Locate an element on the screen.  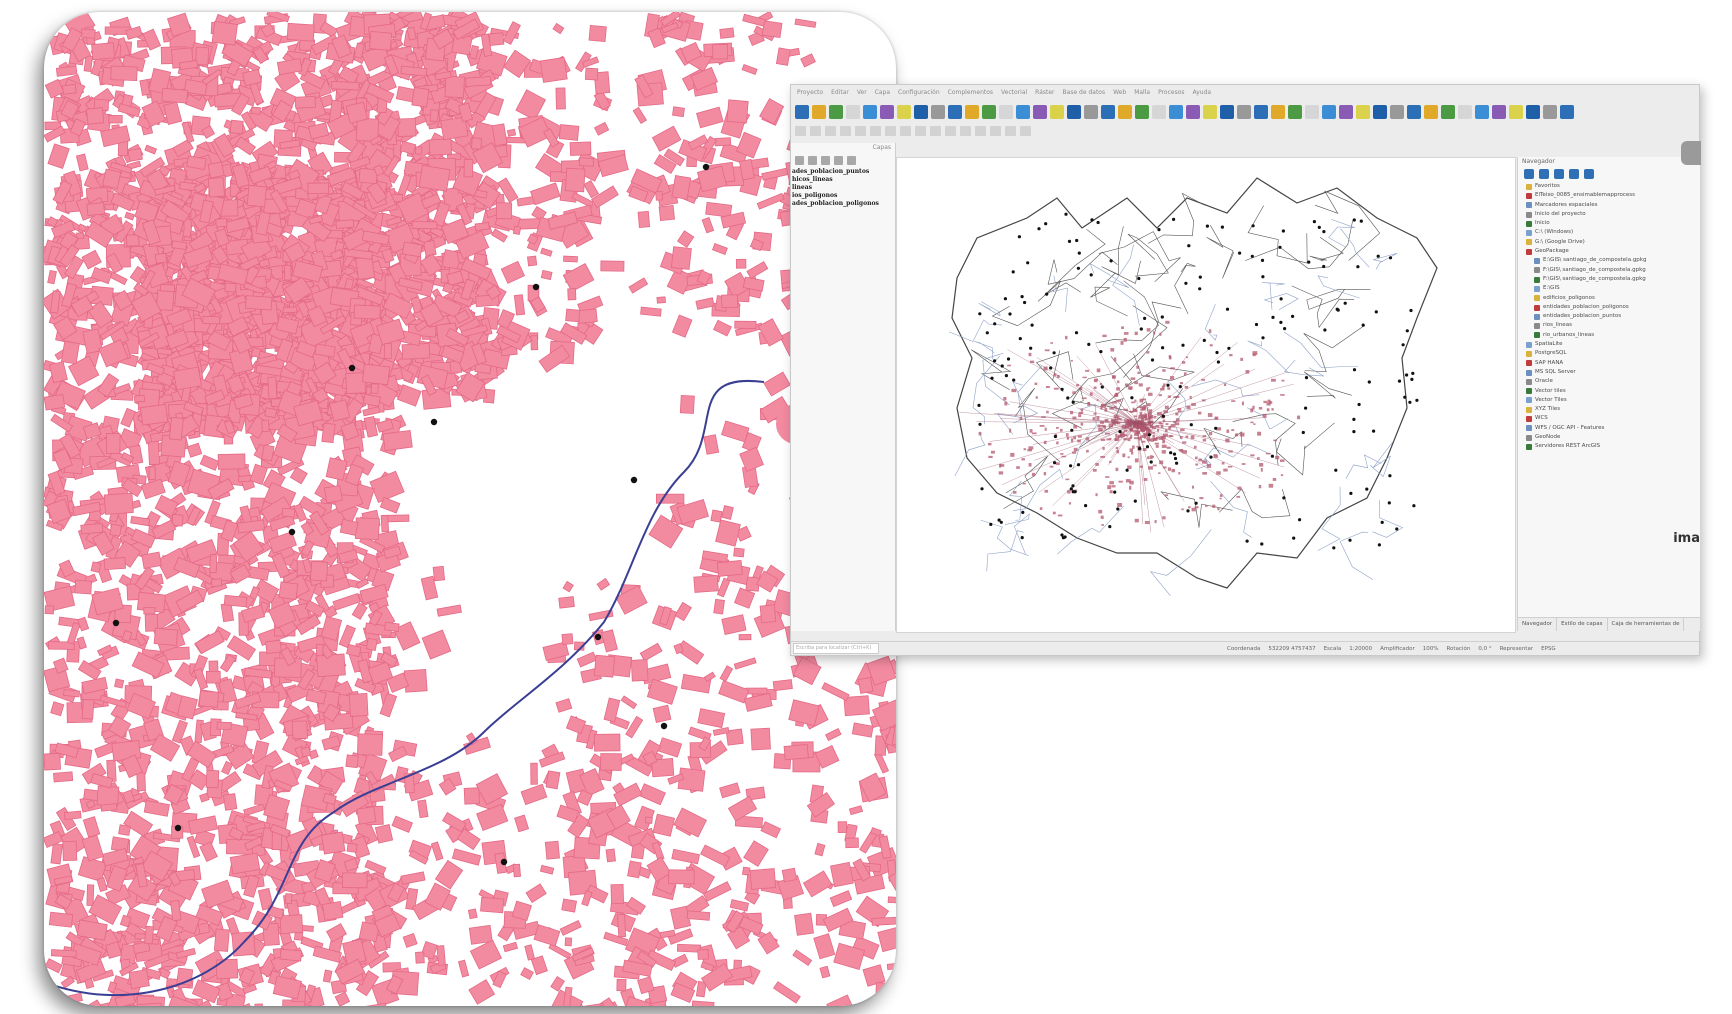
crs-button: EPSG is located at coordinates (1548, 649).